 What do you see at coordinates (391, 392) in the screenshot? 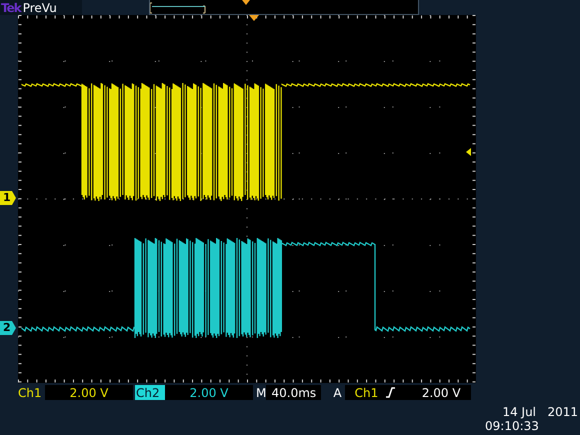
I see `rising-edge-icon` at bounding box center [391, 392].